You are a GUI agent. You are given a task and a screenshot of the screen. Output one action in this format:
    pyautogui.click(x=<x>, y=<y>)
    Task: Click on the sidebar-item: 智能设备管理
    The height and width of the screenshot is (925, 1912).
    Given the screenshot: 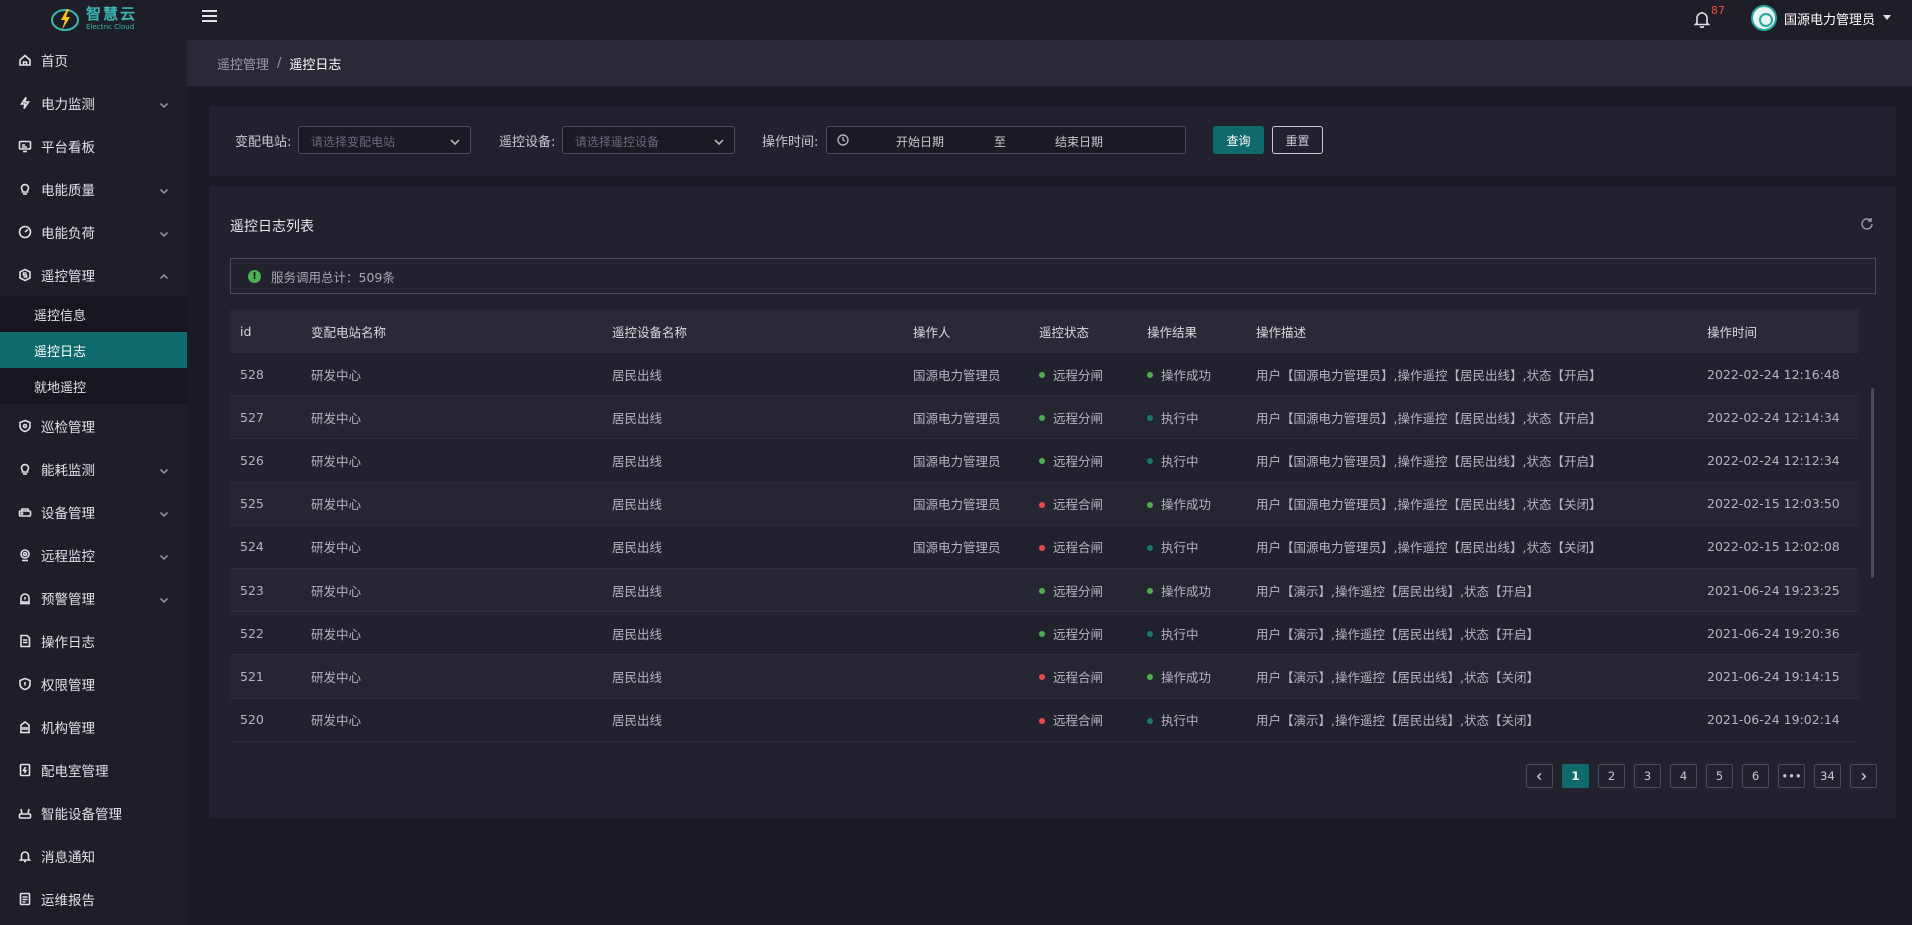 What is the action you would take?
    pyautogui.click(x=93, y=812)
    